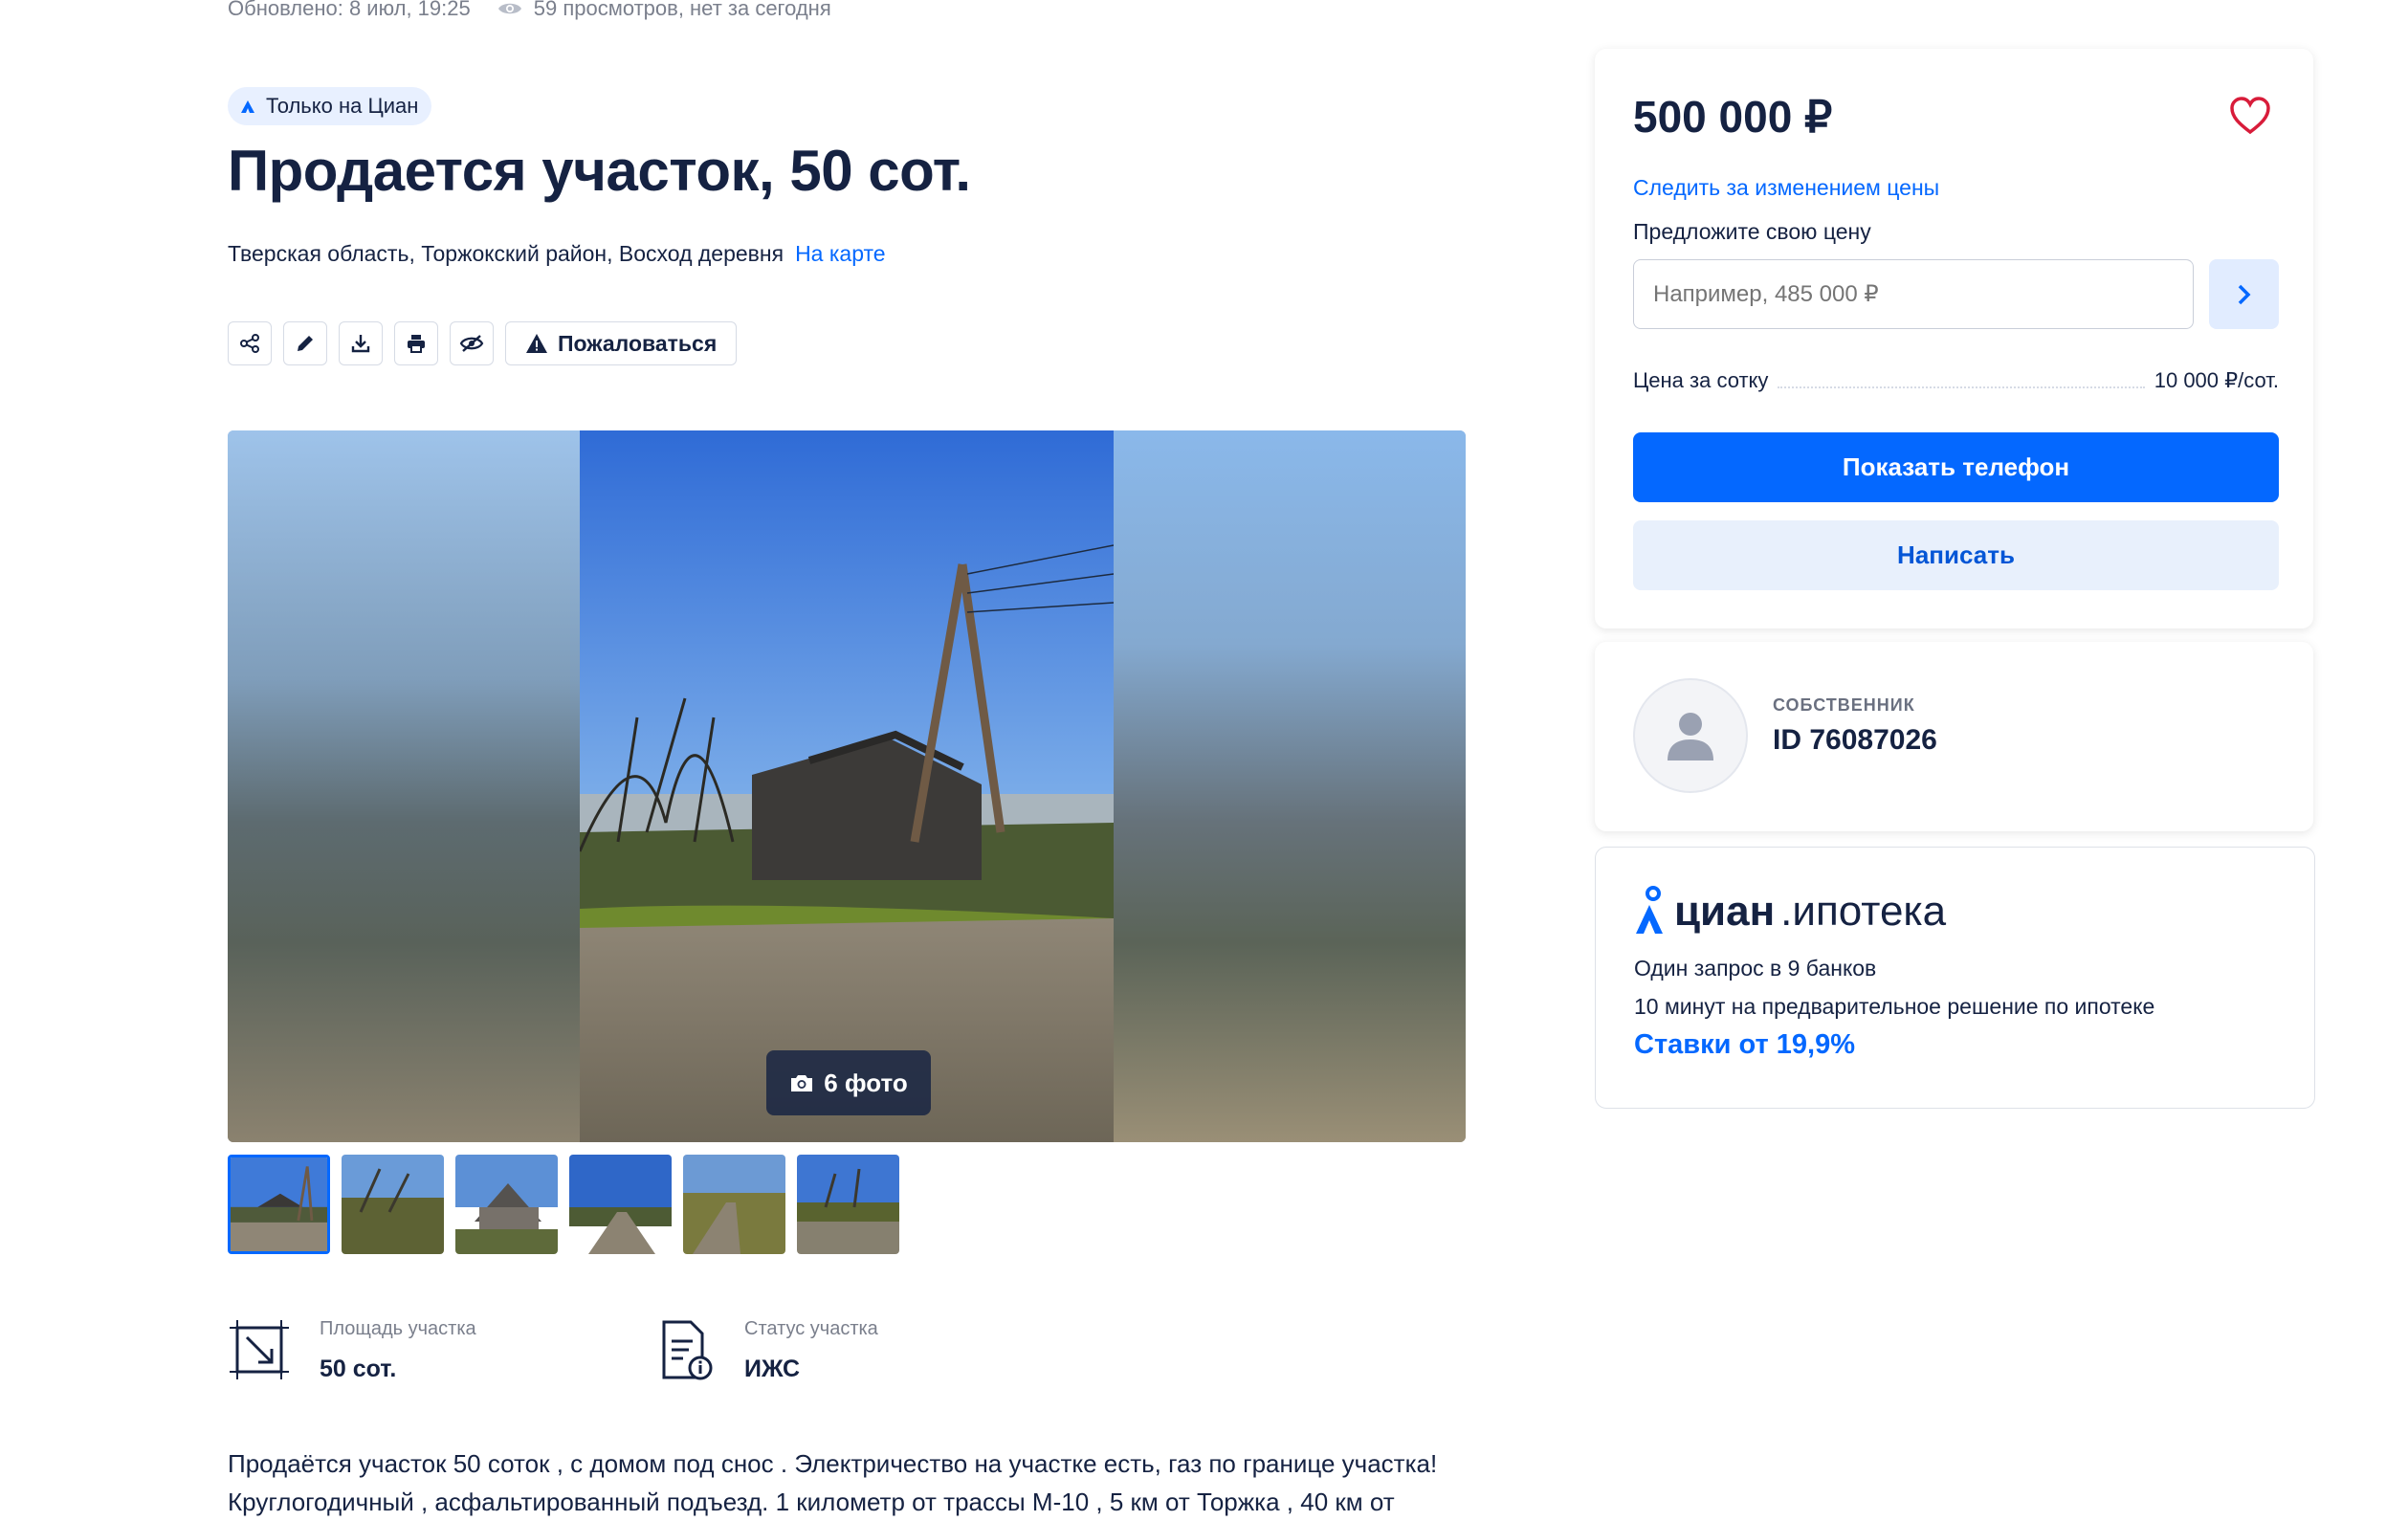  Describe the element at coordinates (840, 254) in the screenshot. I see `map-link: На карте` at that location.